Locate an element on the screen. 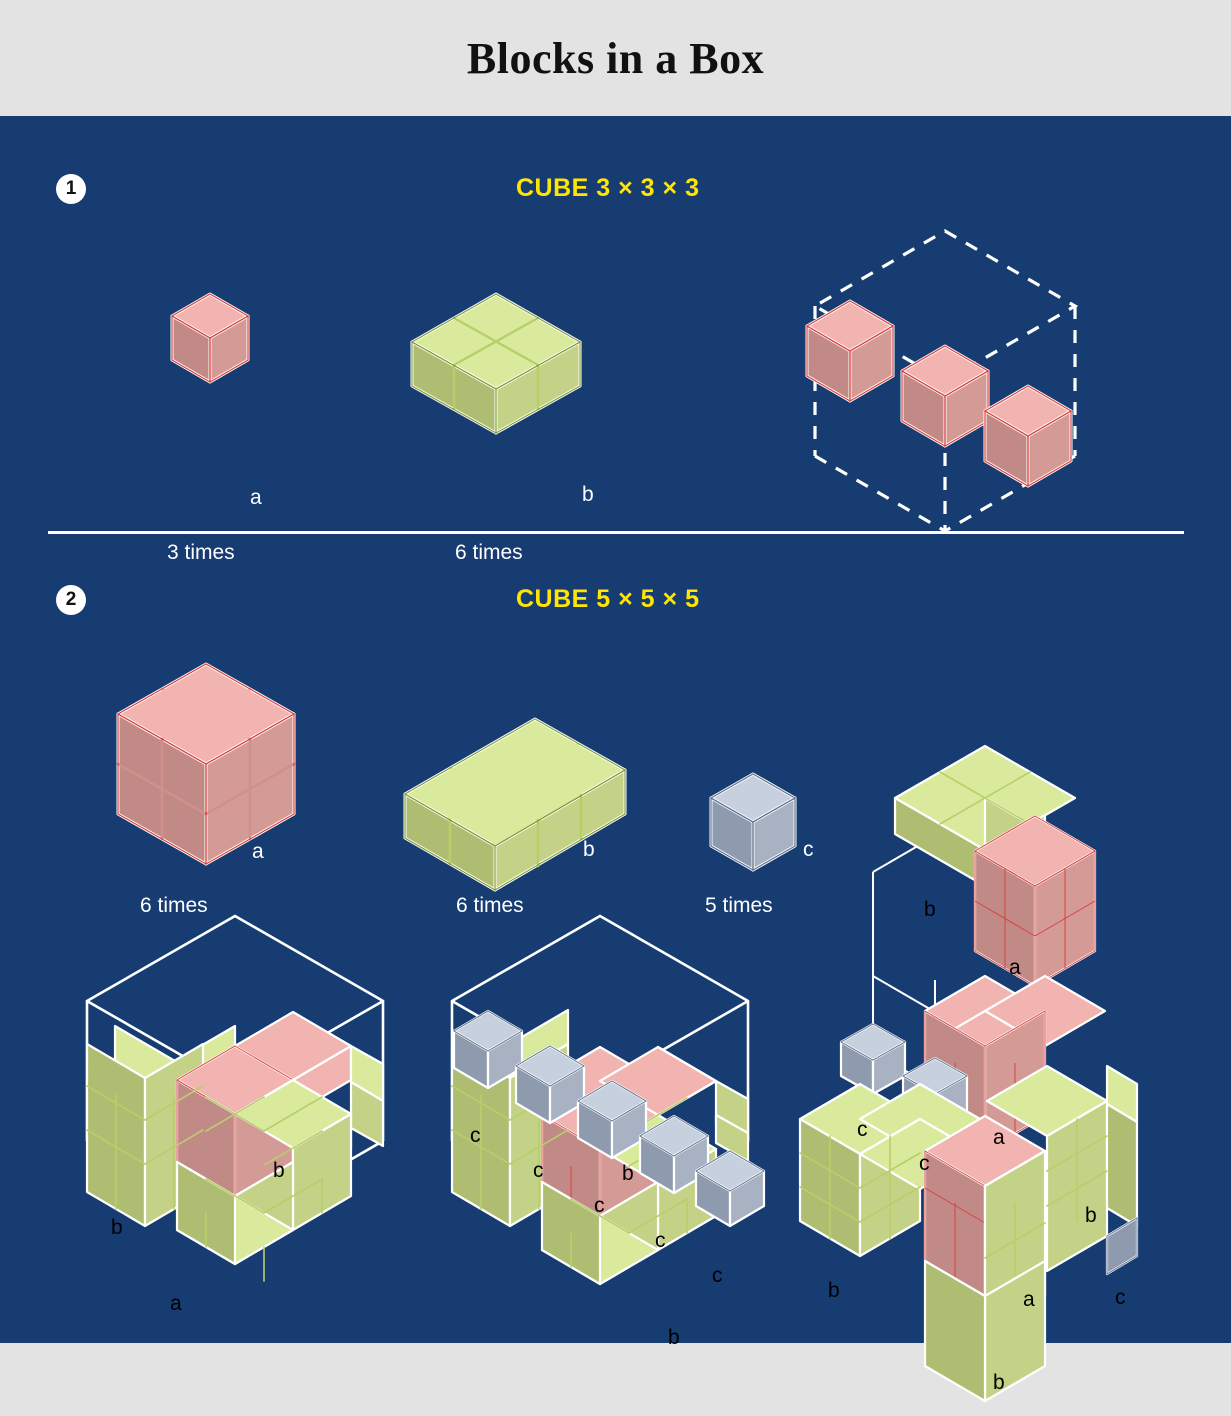 This screenshot has width=1231, height=1416. piece-a-label-cube5: a is located at coordinates (258, 851).